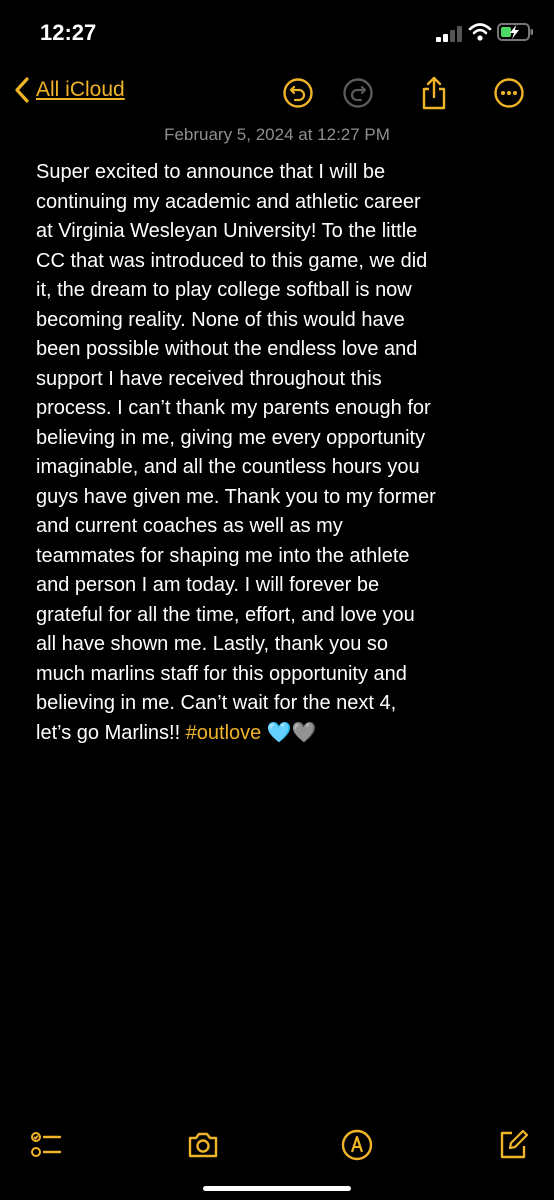 This screenshot has height=1200, width=554. I want to click on ellipsis-circle-icon, so click(509, 93).